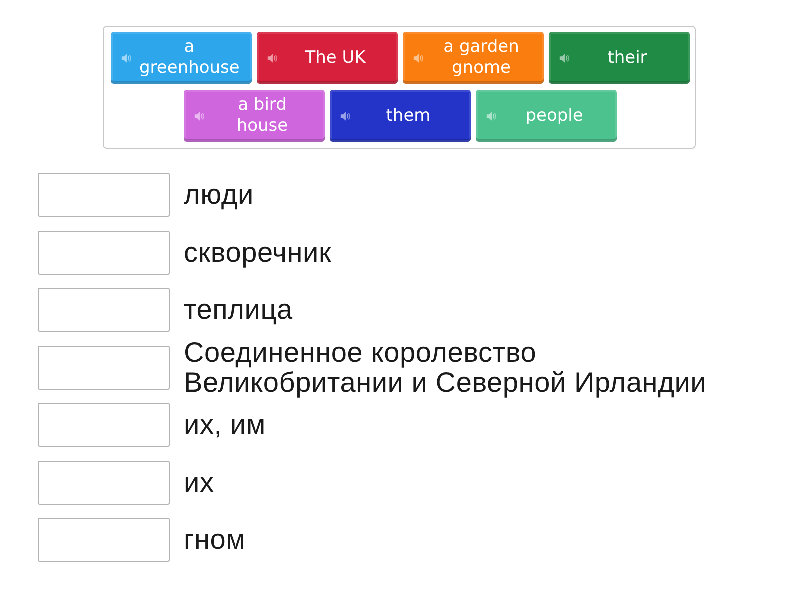 The width and height of the screenshot is (800, 600). Describe the element at coordinates (199, 483) in the screenshot. I see `answer-text: их` at that location.